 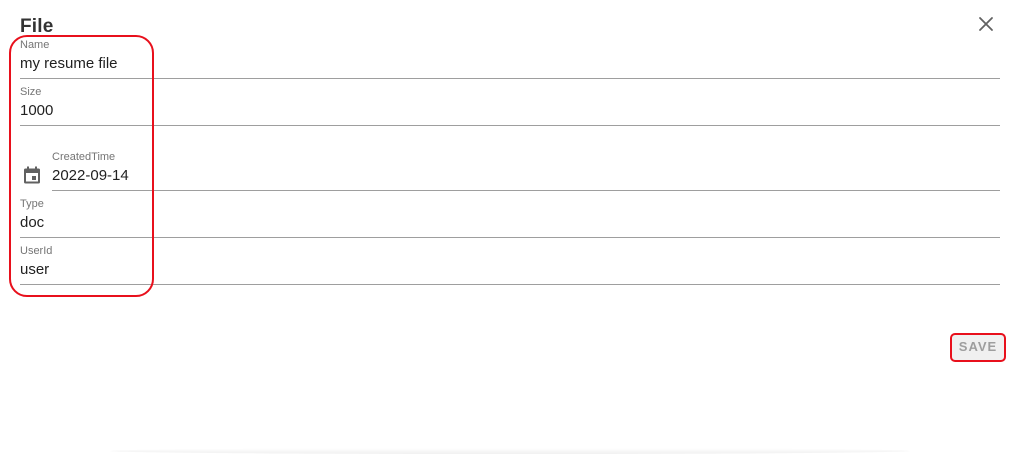 What do you see at coordinates (978, 347) in the screenshot?
I see `save-button: SAVE` at bounding box center [978, 347].